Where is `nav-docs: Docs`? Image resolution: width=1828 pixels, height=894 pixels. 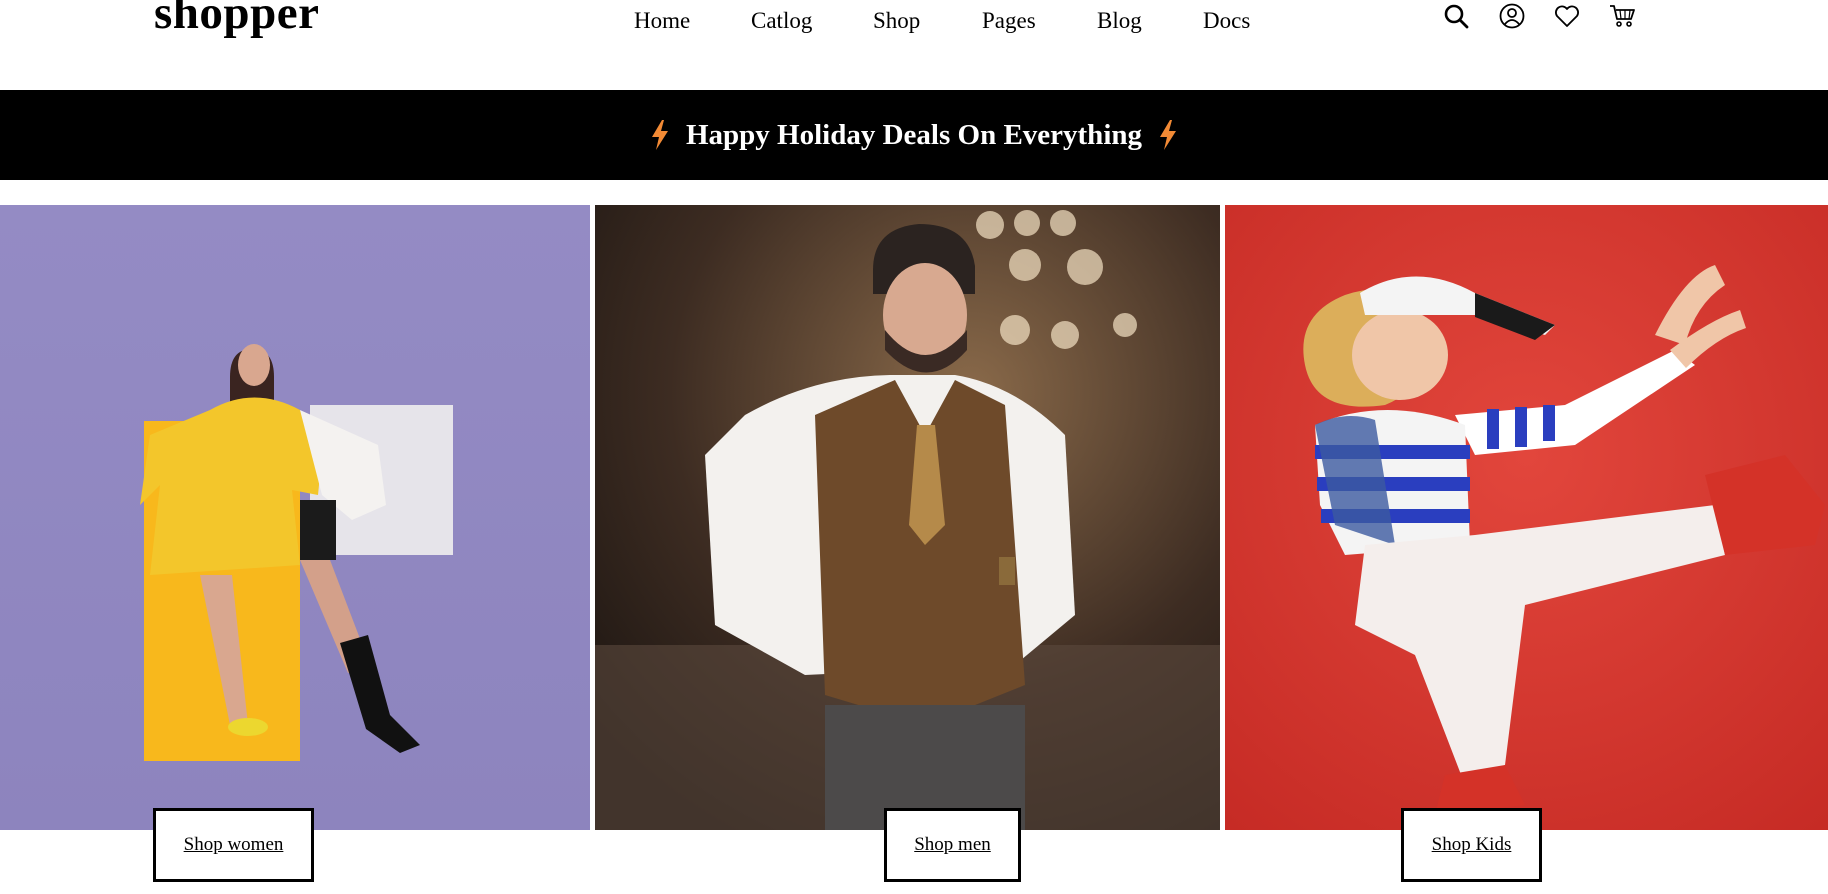 nav-docs: Docs is located at coordinates (1226, 21).